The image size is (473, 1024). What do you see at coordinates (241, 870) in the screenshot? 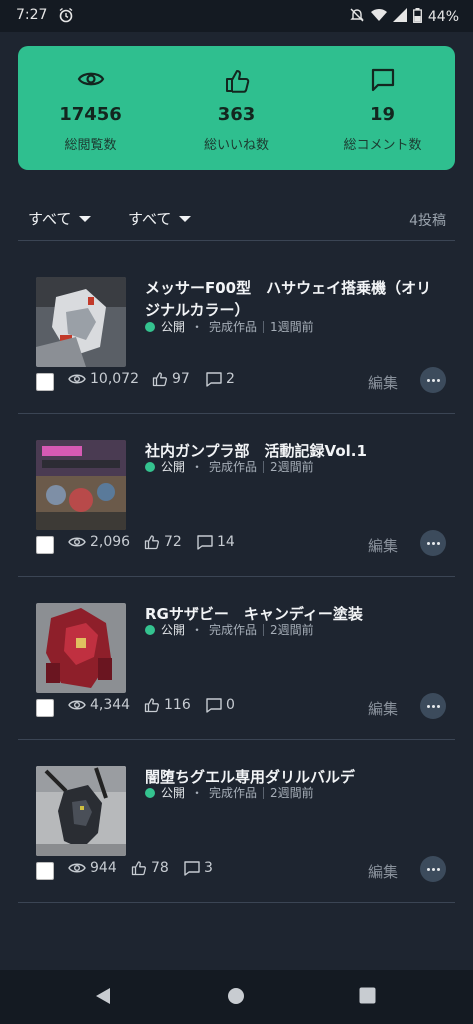
I see `post-actions: 944 78 3 編集` at bounding box center [241, 870].